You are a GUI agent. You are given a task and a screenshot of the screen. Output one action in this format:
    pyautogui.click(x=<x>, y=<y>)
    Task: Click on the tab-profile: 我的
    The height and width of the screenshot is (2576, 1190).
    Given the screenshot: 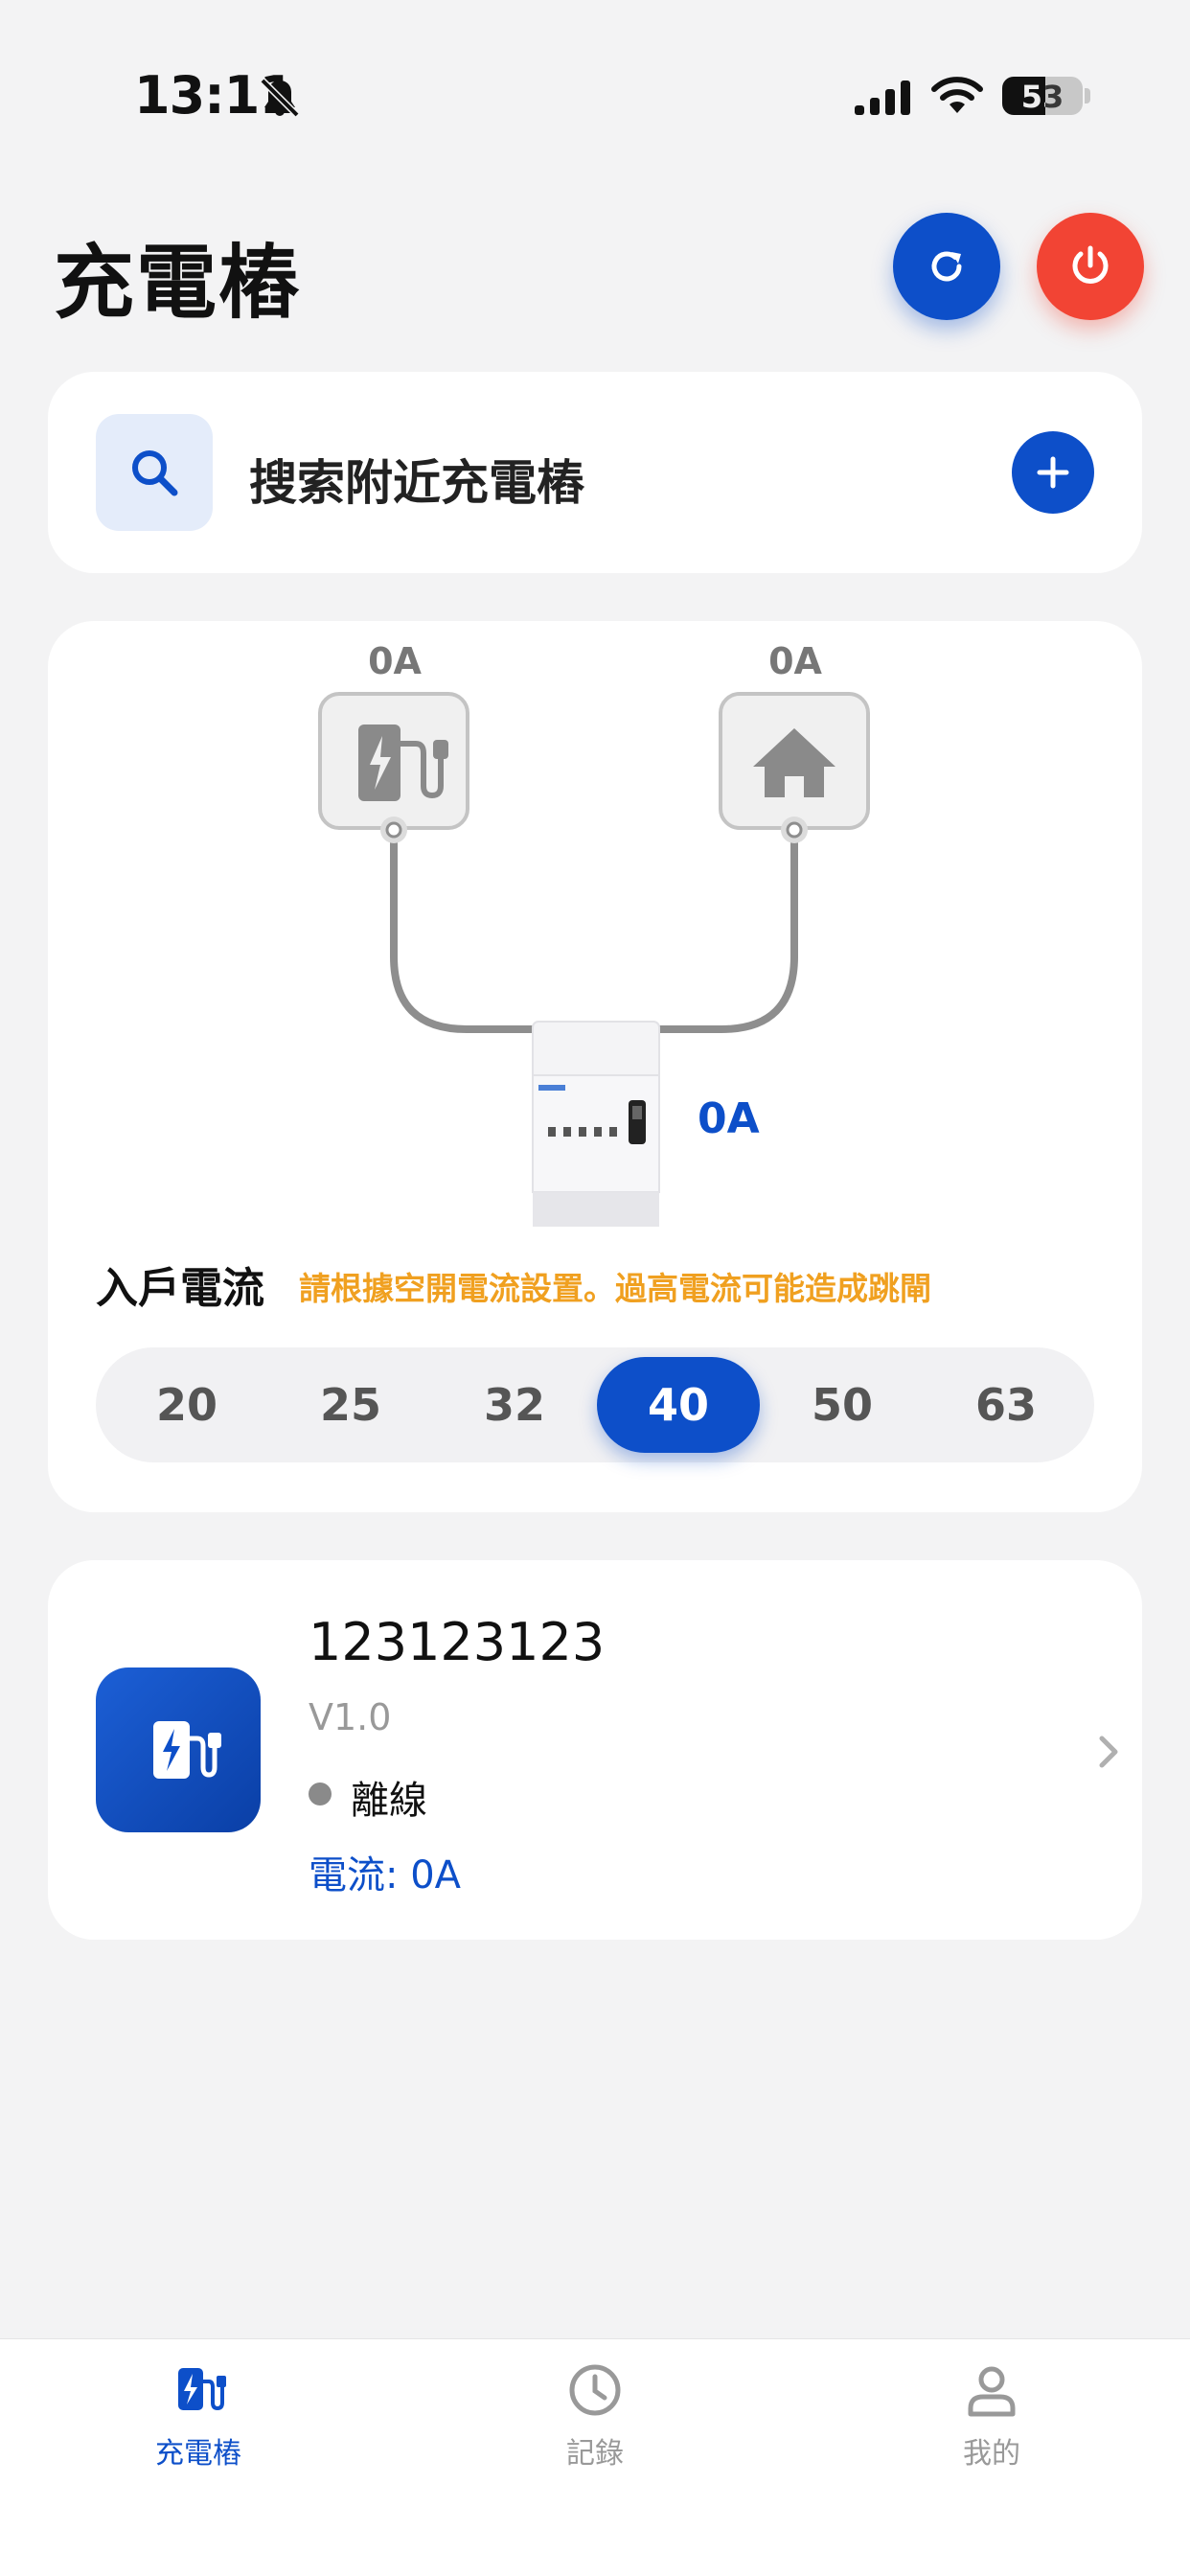 What is the action you would take?
    pyautogui.click(x=991, y=2427)
    